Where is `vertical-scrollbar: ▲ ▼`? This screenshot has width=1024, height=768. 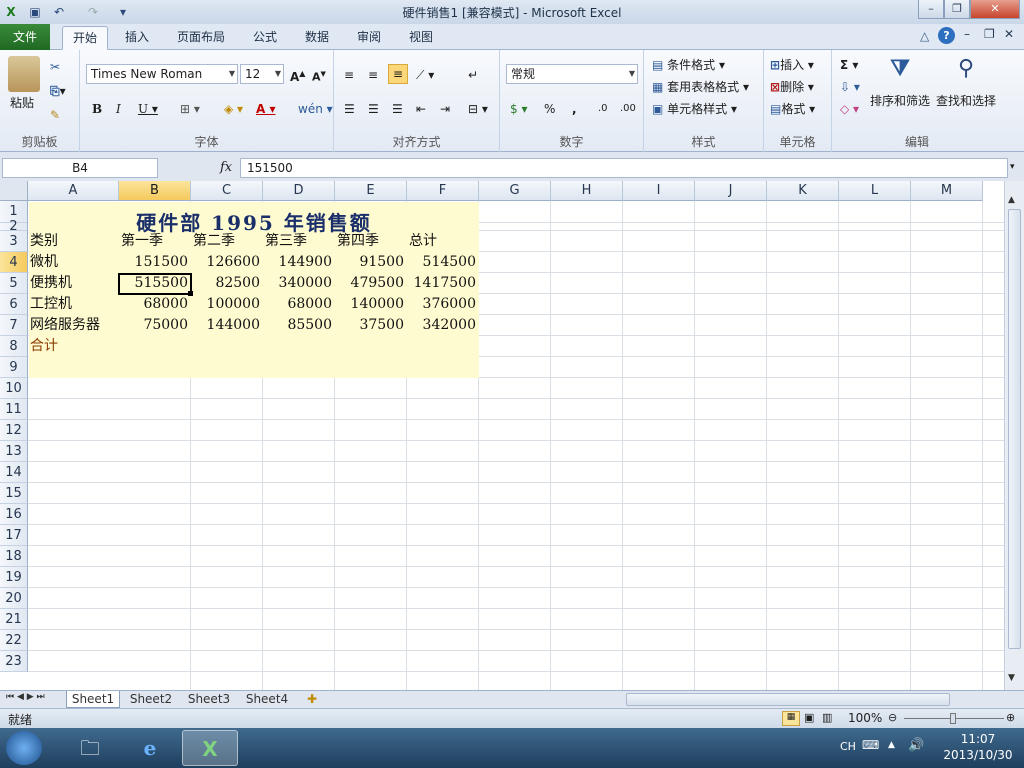
vertical-scrollbar: ▲ ▼ is located at coordinates (1014, 435).